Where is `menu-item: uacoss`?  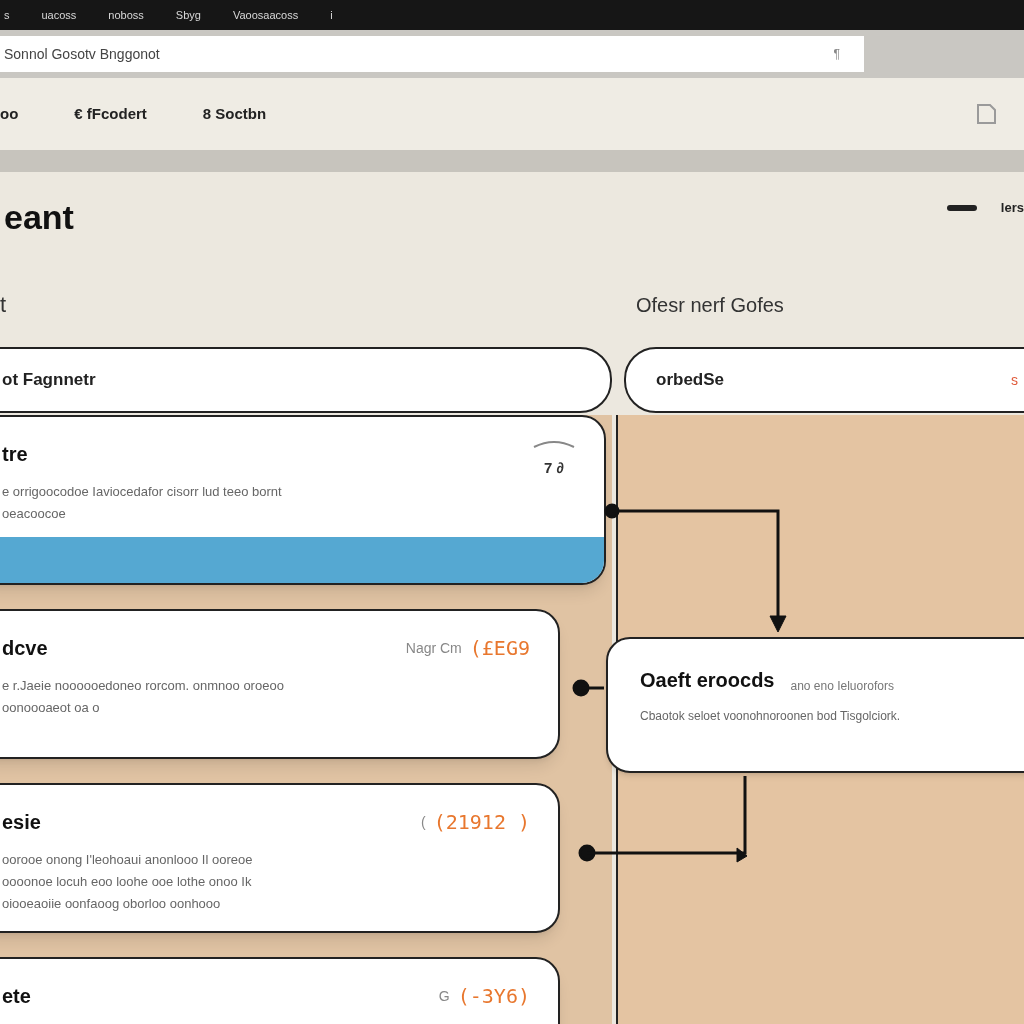 menu-item: uacoss is located at coordinates (59, 15).